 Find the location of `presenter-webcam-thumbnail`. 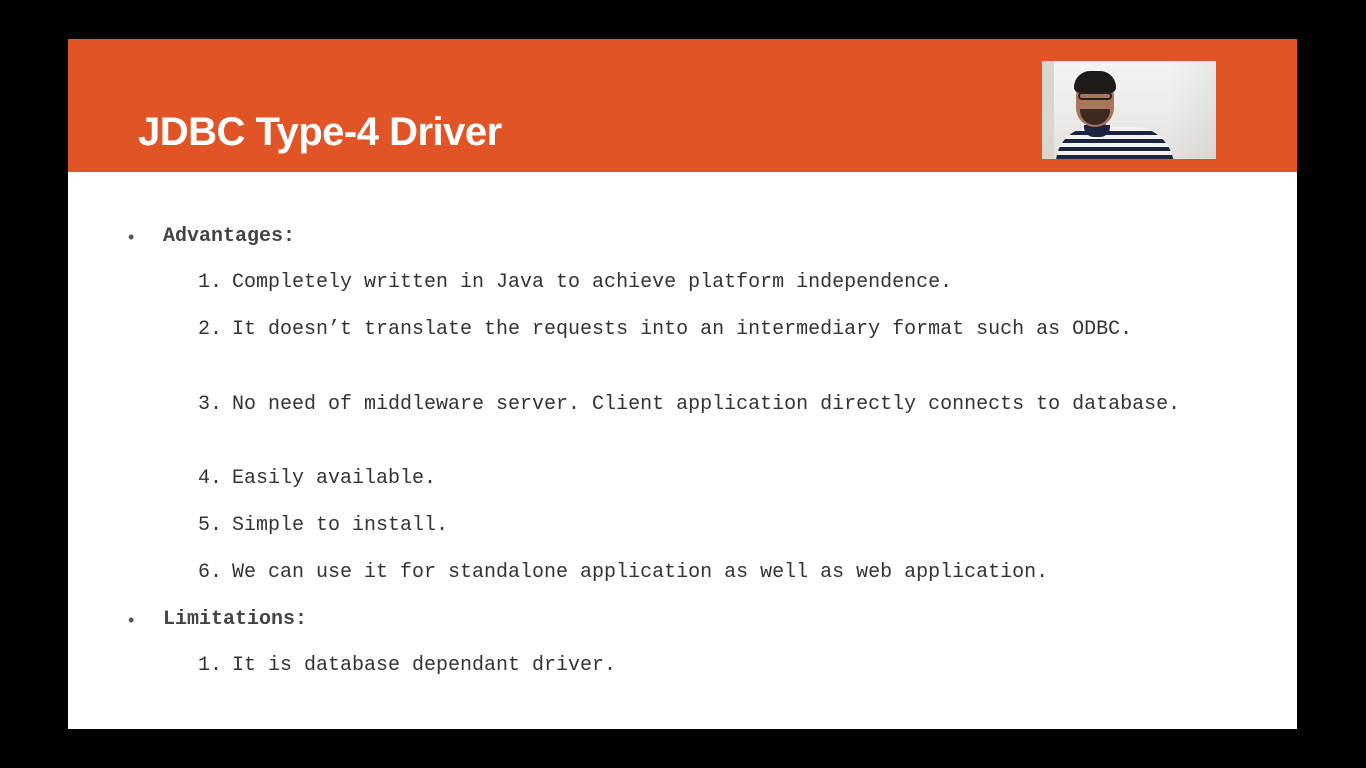

presenter-webcam-thumbnail is located at coordinates (1129, 110).